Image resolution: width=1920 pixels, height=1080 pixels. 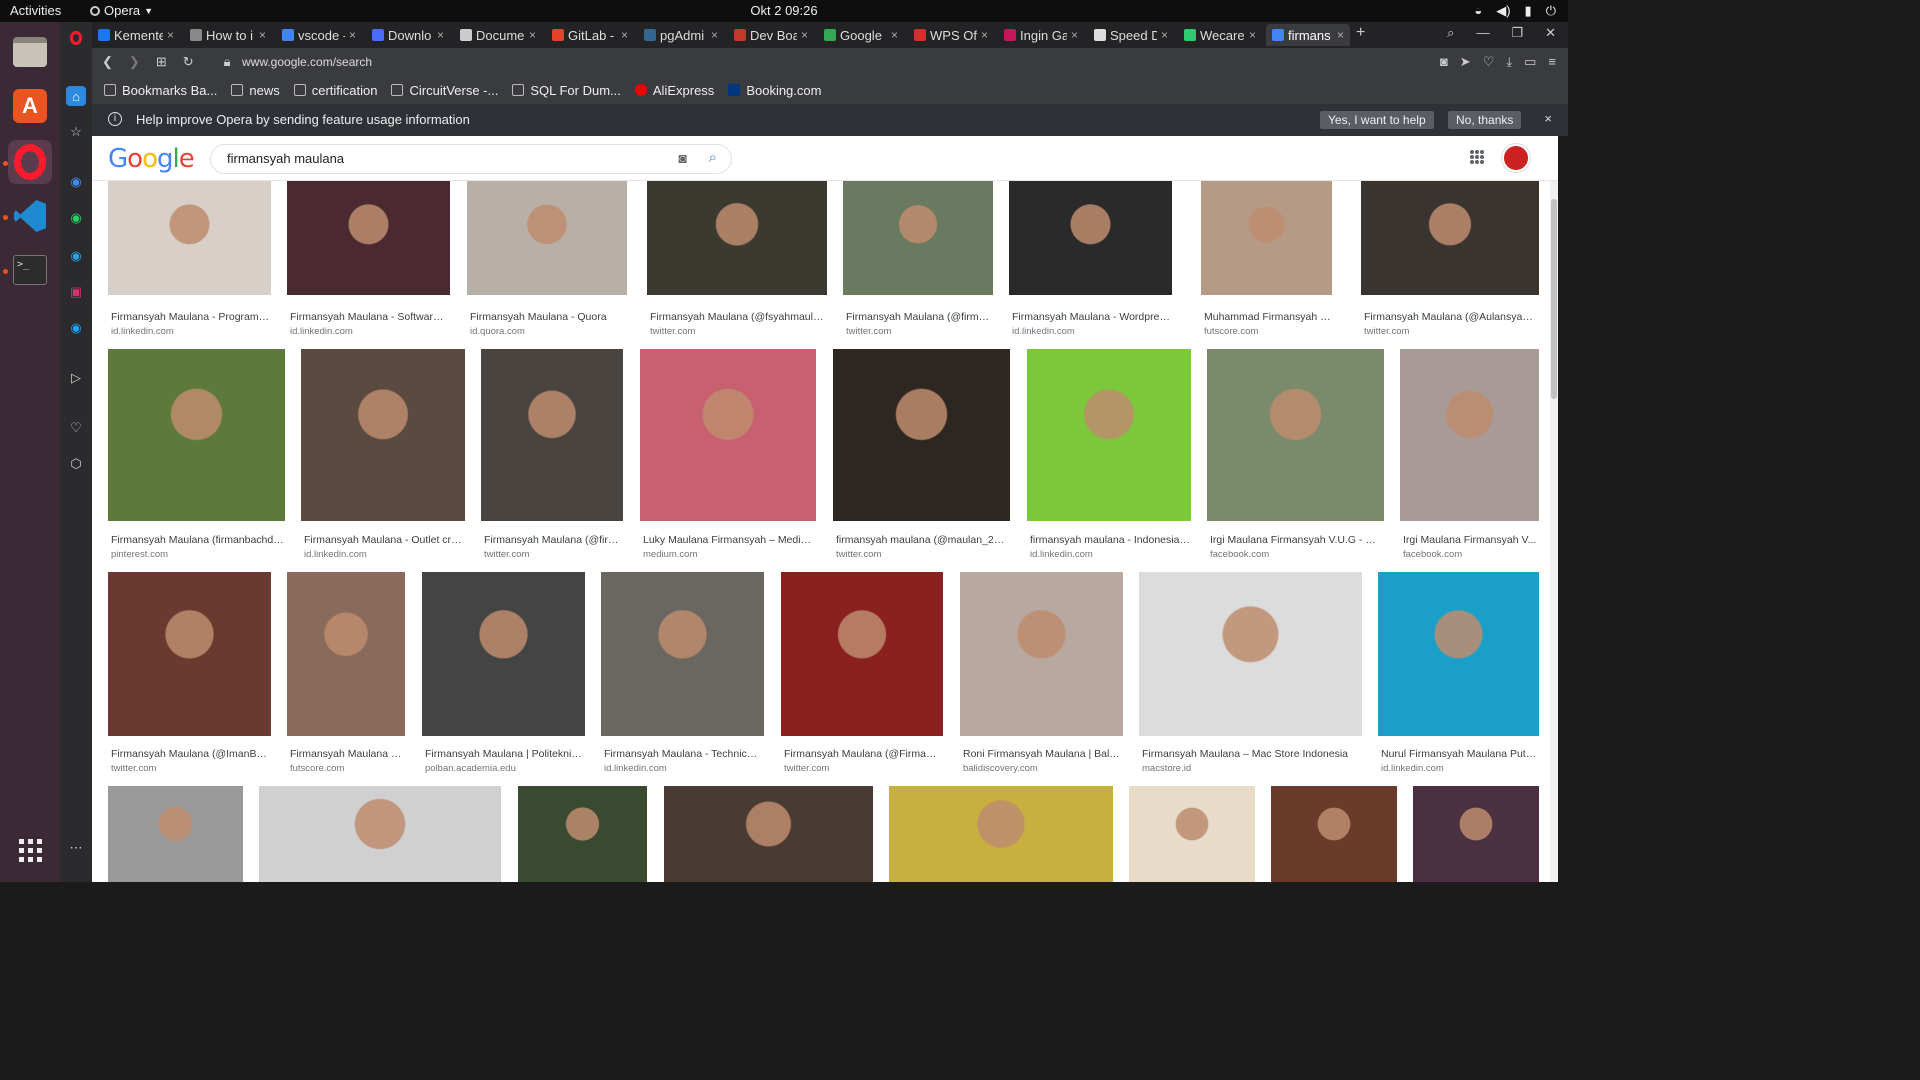 I want to click on browser-tab: How to i ×, so click(x=228, y=35).